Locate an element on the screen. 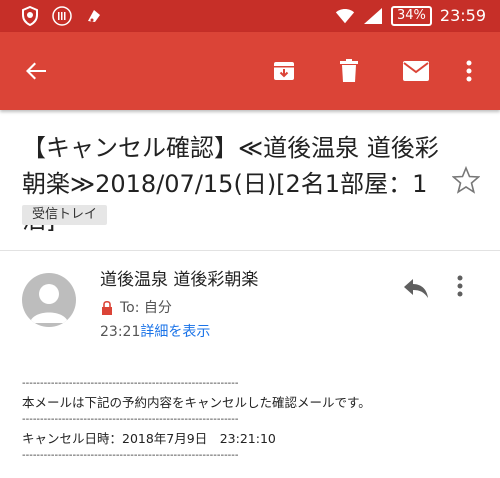 The height and width of the screenshot is (478, 500). archive-icon is located at coordinates (284, 71).